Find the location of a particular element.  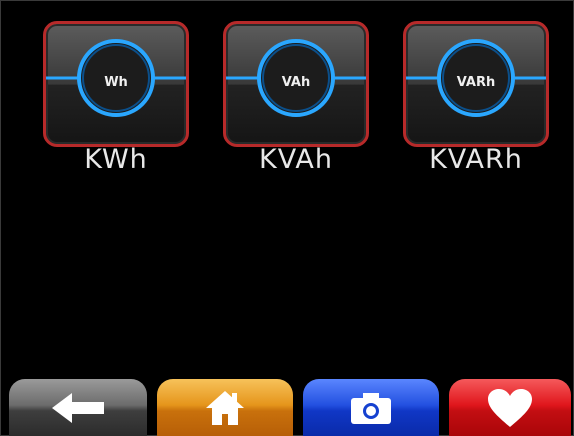

favorite-button is located at coordinates (510, 407).